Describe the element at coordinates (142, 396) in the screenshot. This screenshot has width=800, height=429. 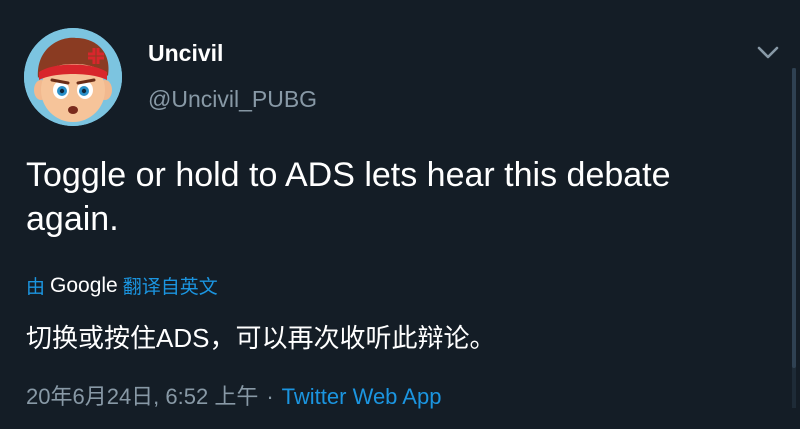
I see `timestamp: 20年6月24日, 6:52 上午` at that location.